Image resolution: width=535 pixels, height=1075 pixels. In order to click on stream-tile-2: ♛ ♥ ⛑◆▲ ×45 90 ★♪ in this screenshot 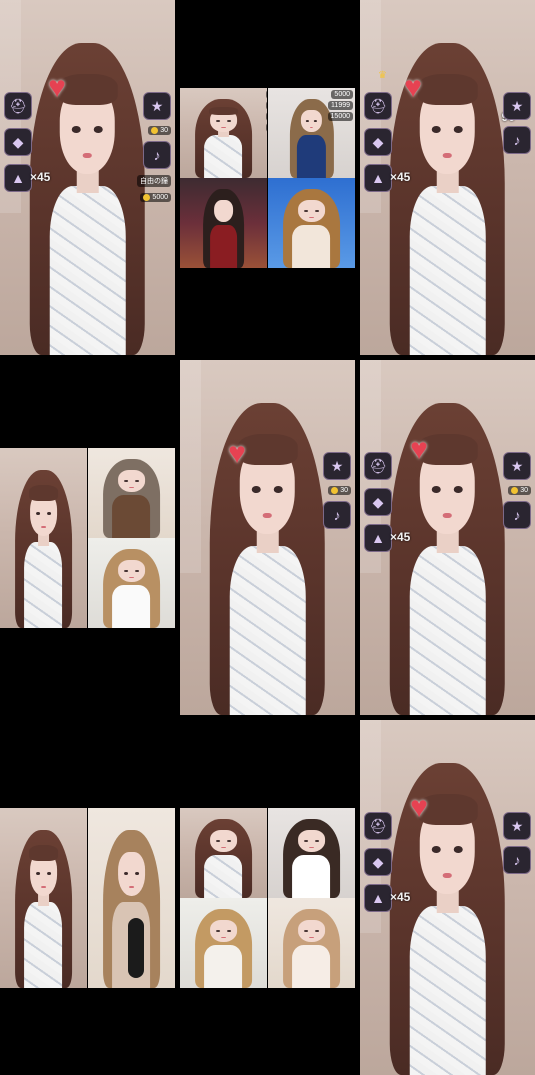, I will do `click(447, 177)`.